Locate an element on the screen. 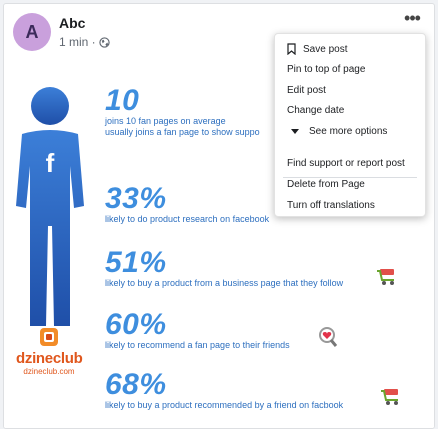 The image size is (438, 429). menu-item-label: Save post is located at coordinates (325, 49).